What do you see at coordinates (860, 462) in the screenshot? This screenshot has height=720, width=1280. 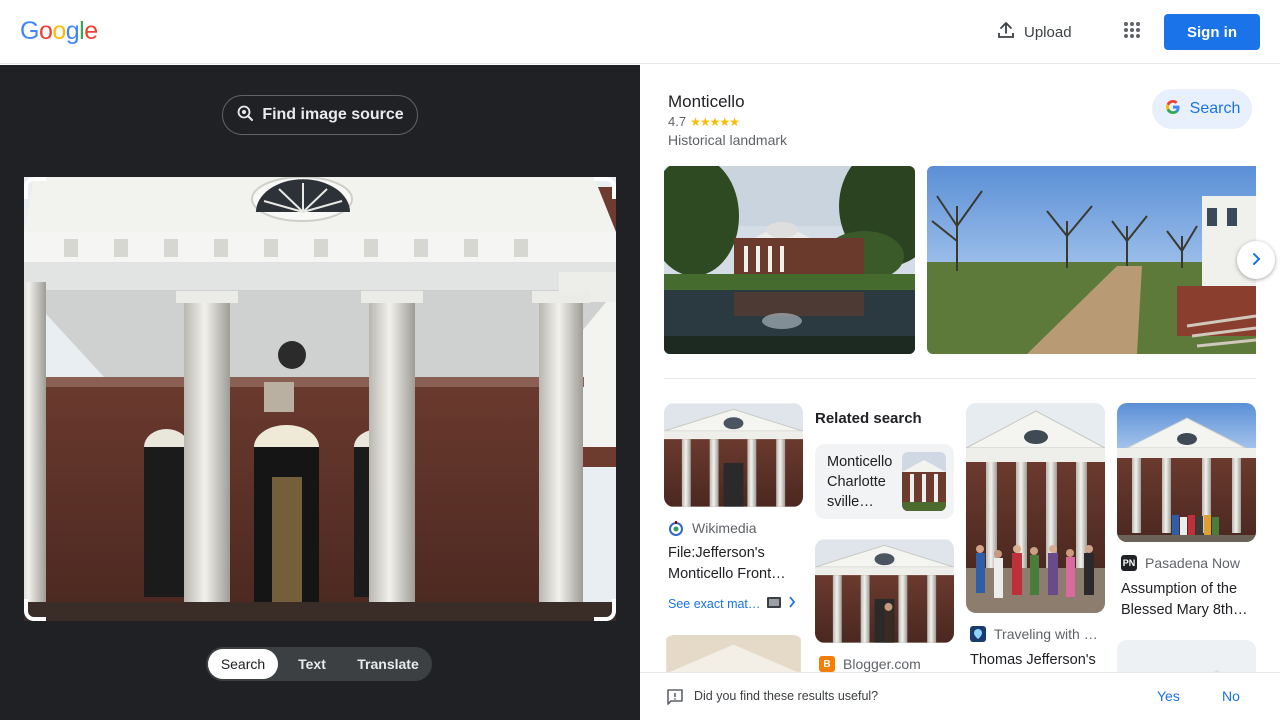 I see `related-query-line: Monticello` at bounding box center [860, 462].